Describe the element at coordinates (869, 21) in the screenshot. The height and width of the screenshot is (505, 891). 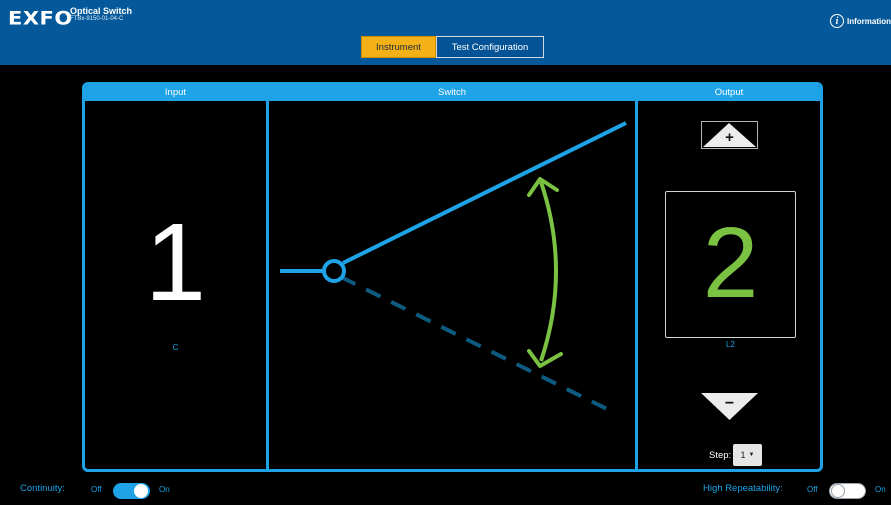
I see `information-label: Information` at that location.